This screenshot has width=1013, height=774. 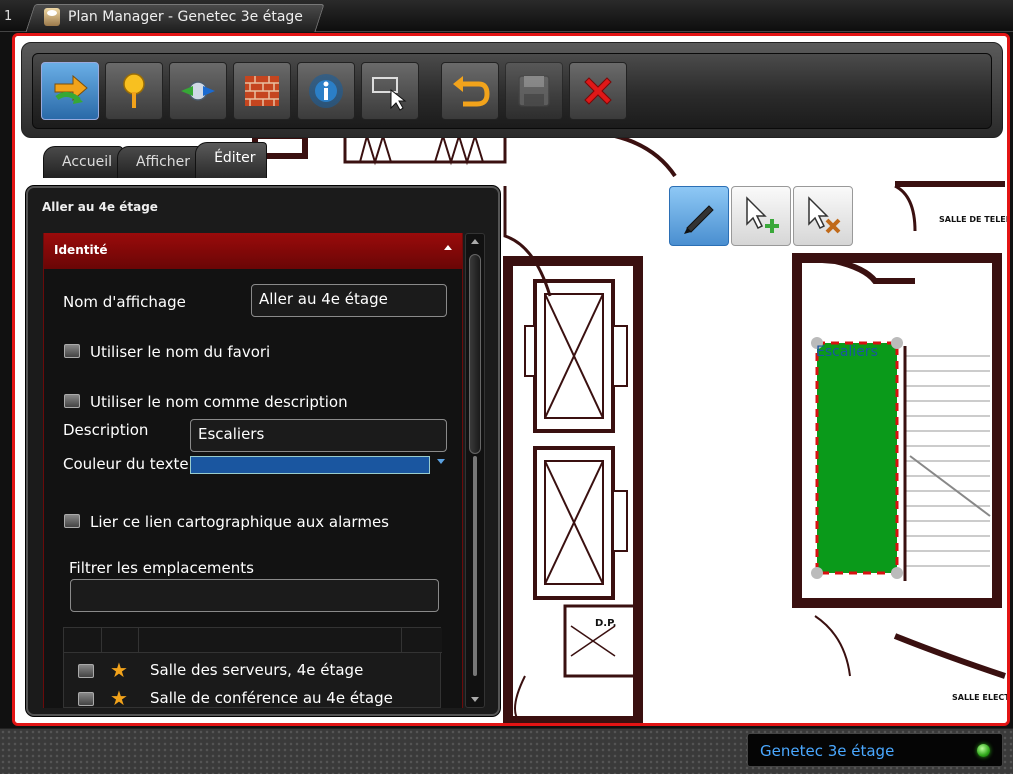 I want to click on close-button, so click(x=598, y=91).